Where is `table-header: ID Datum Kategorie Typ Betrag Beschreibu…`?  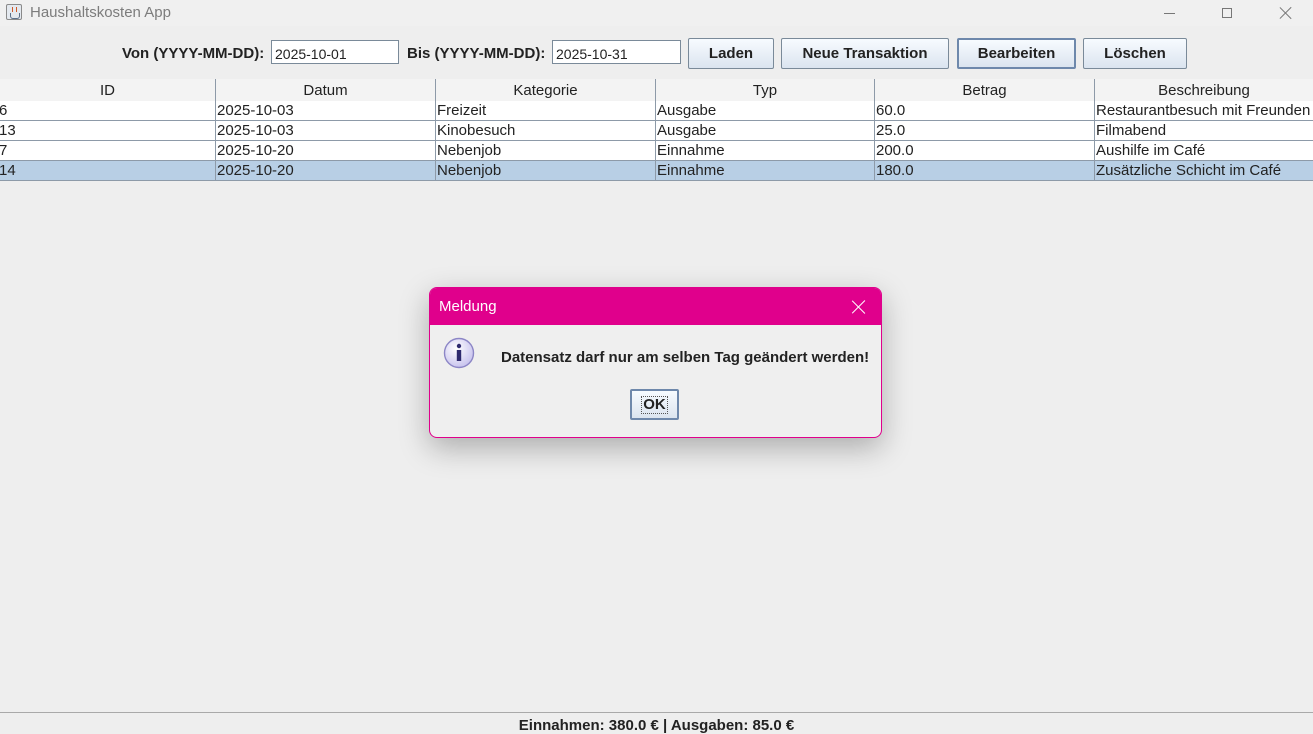 table-header: ID Datum Kategorie Typ Betrag Beschreibu… is located at coordinates (656, 90).